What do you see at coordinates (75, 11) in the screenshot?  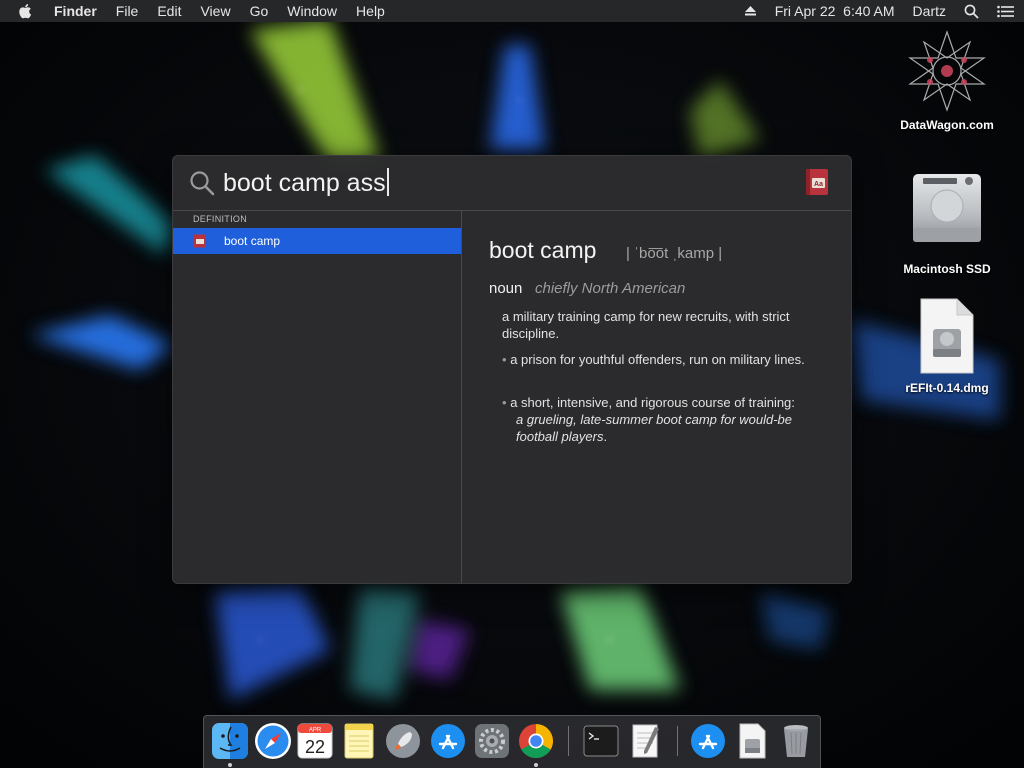 I see `menu-app-finder: Finder` at bounding box center [75, 11].